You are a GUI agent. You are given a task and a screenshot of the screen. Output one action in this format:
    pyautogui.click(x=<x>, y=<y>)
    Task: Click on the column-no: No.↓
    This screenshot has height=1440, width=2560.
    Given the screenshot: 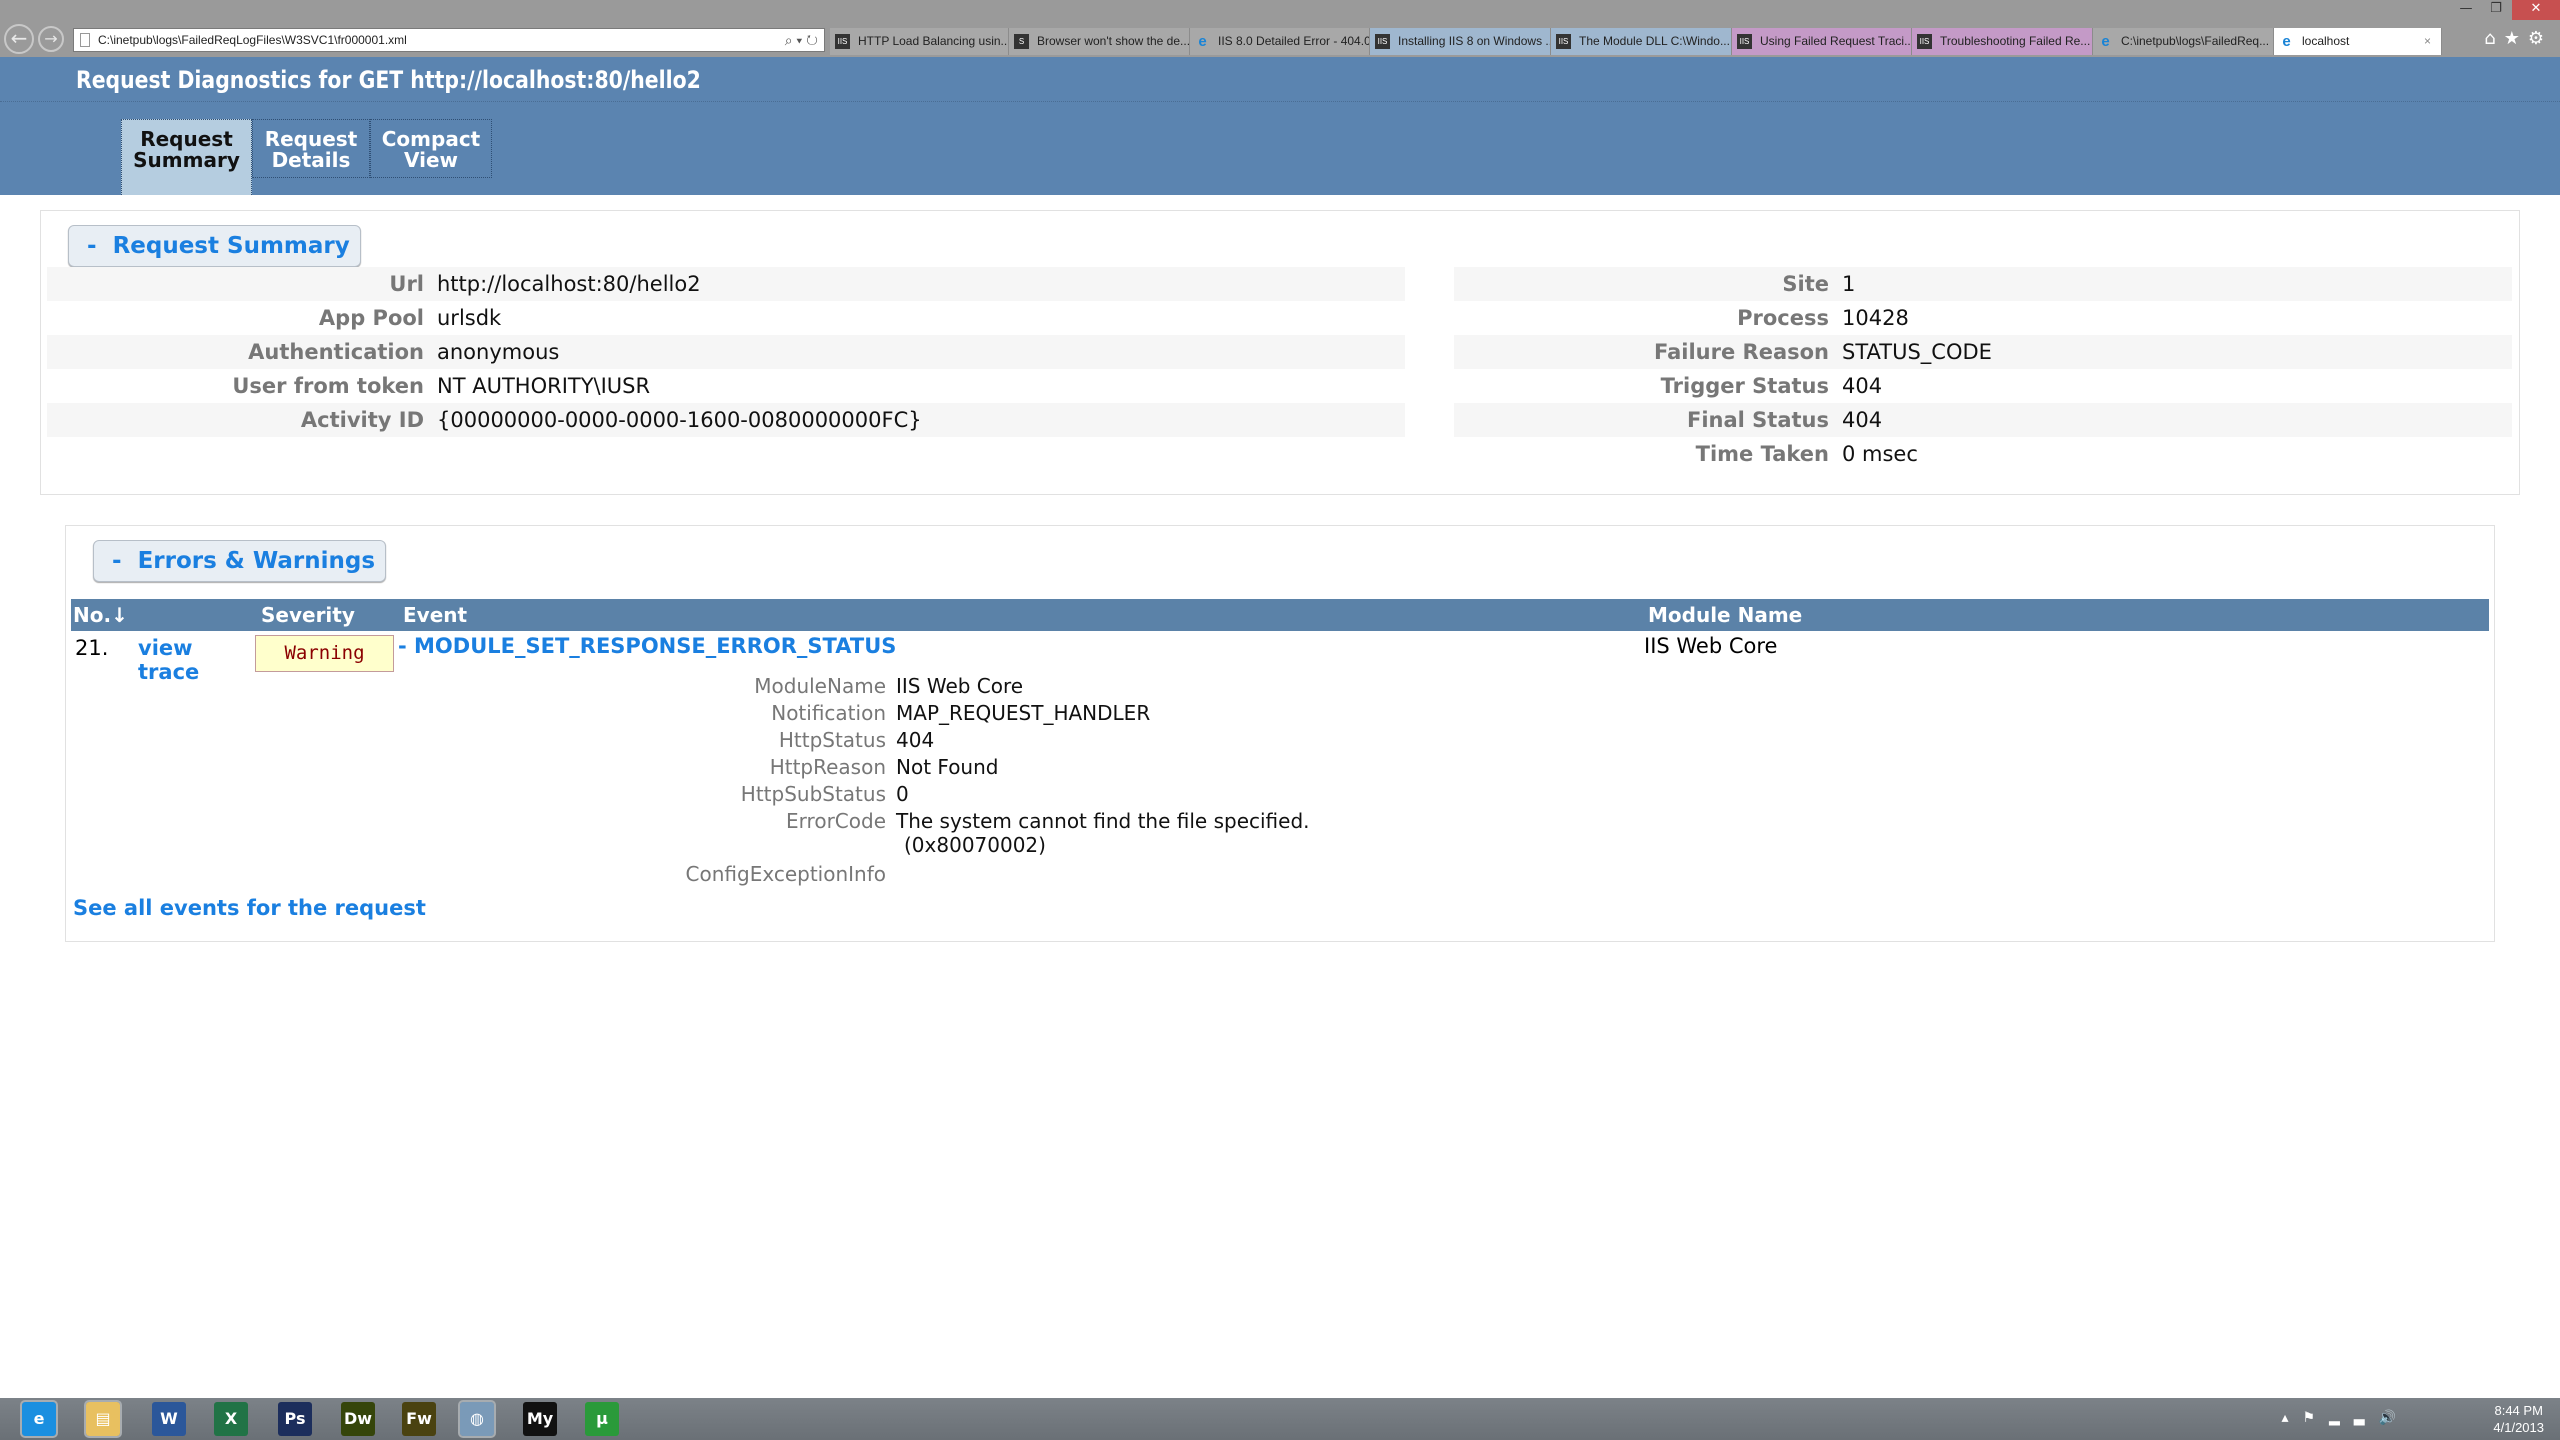 What is the action you would take?
    pyautogui.click(x=100, y=615)
    